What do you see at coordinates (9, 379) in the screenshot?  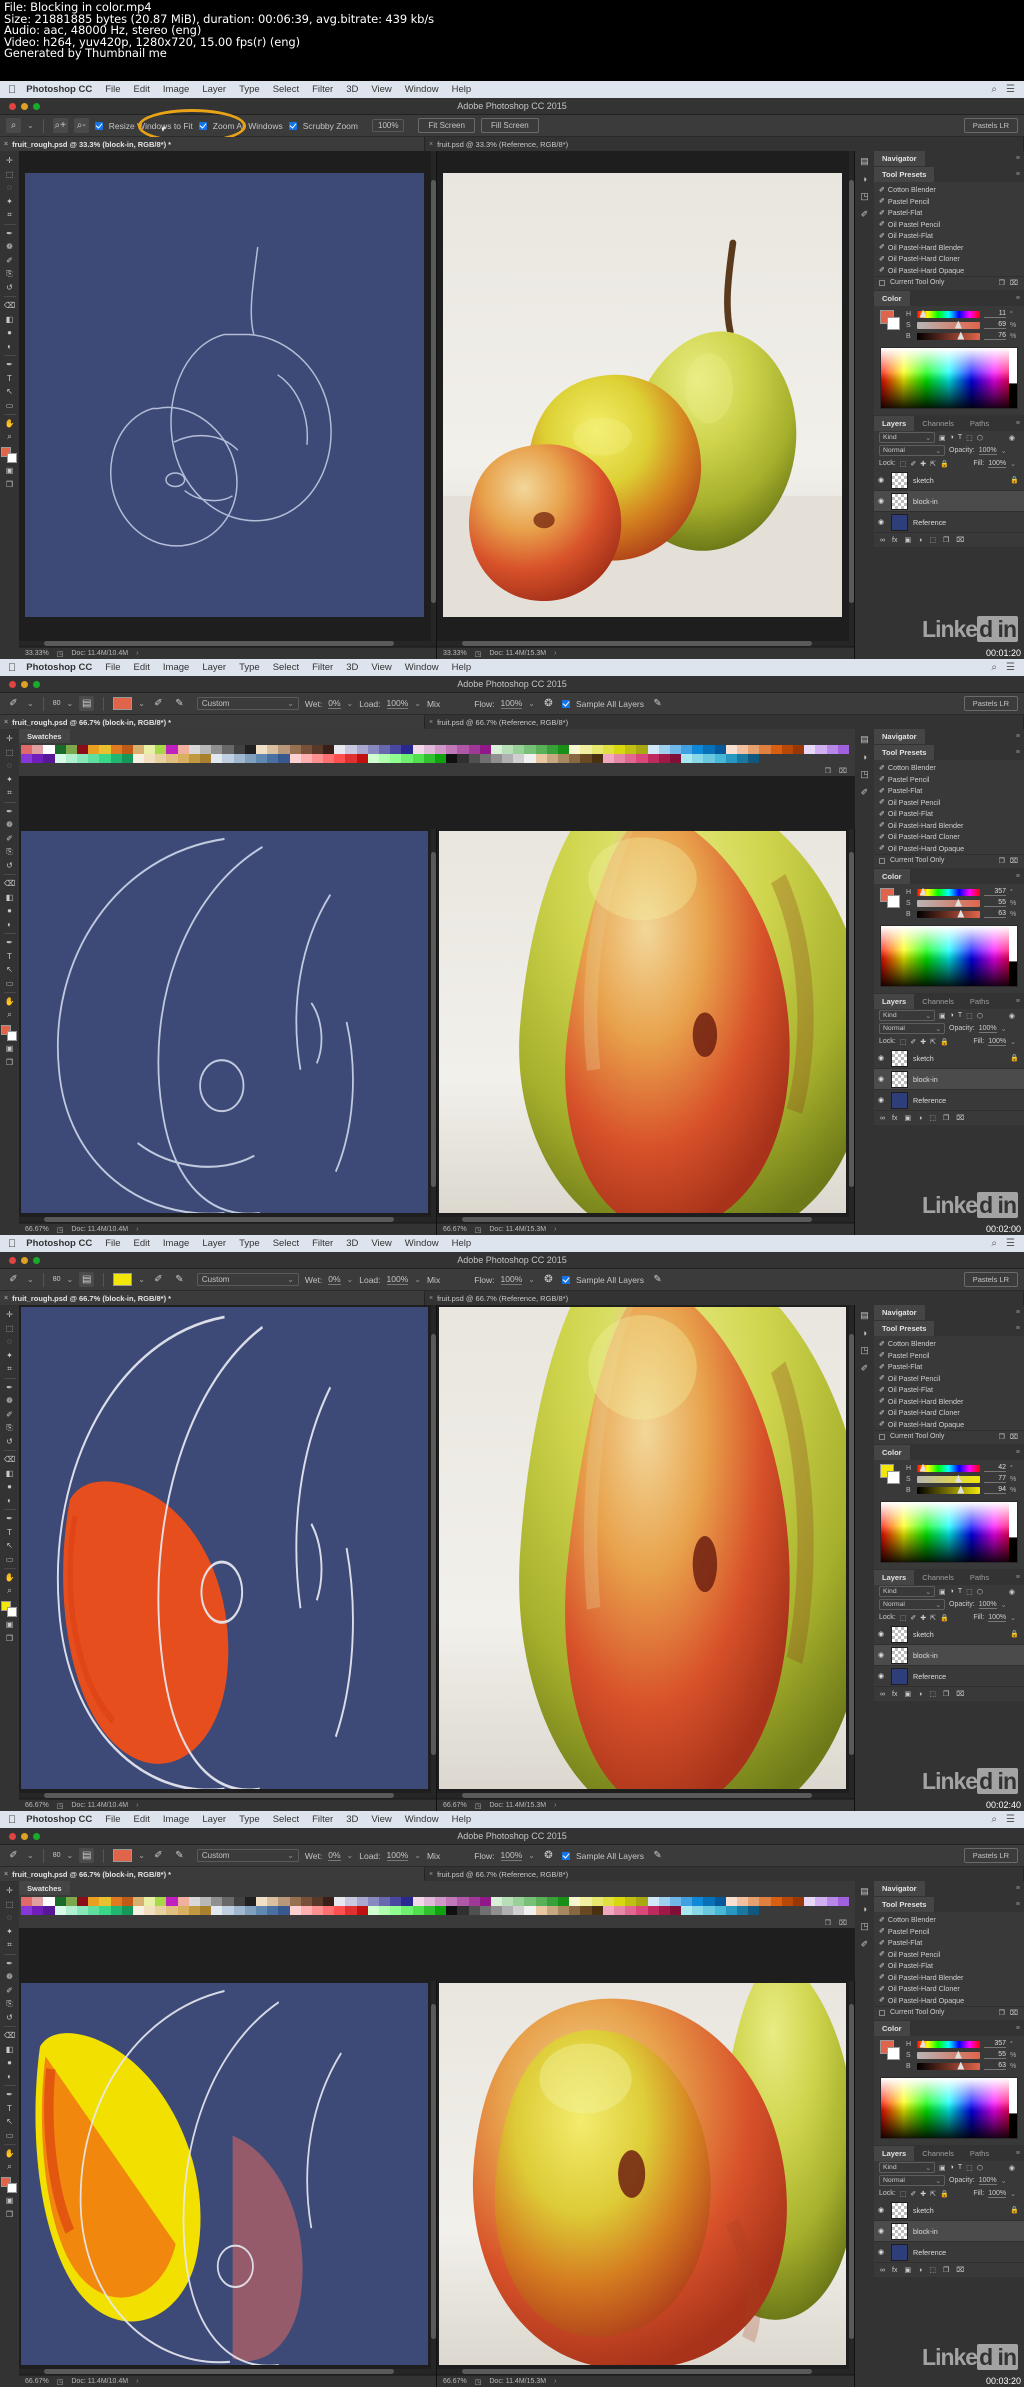 I see `tool-type-tool: T` at bounding box center [9, 379].